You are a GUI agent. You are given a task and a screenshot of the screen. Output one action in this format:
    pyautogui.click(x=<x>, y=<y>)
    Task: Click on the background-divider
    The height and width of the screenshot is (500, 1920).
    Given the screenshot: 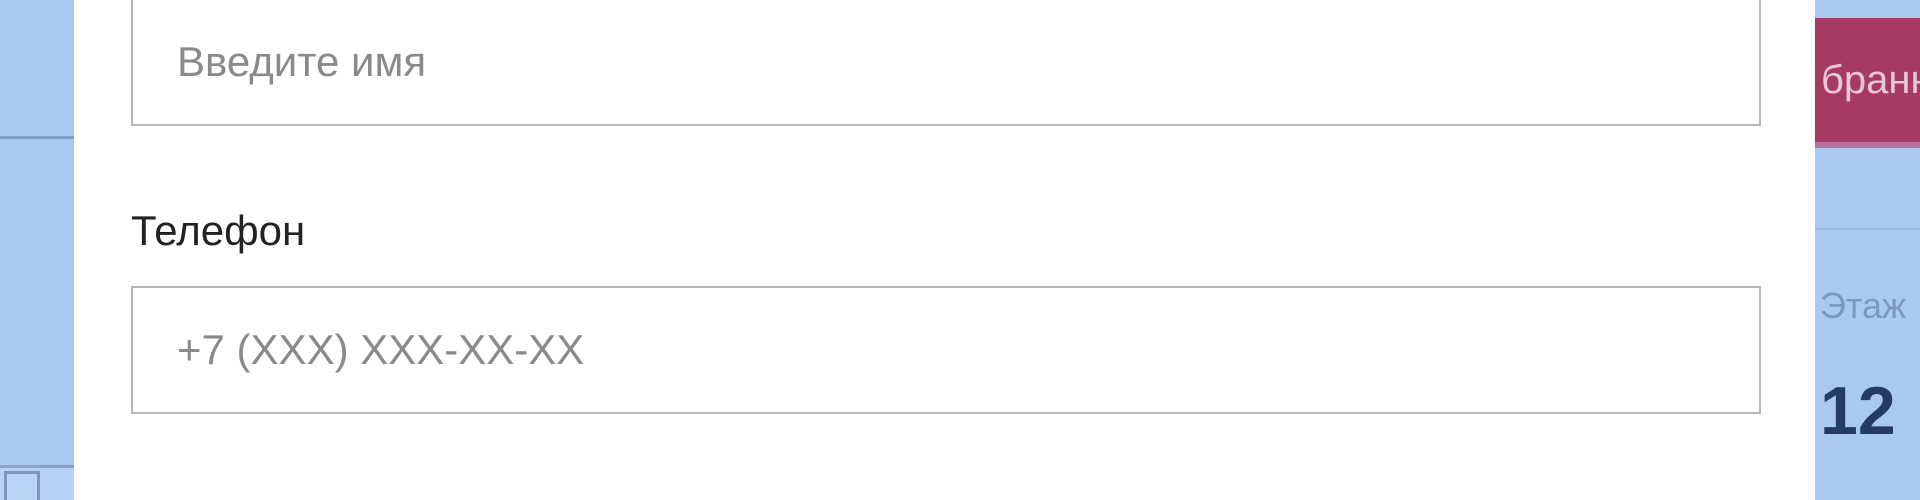 What is the action you would take?
    pyautogui.click(x=37, y=137)
    